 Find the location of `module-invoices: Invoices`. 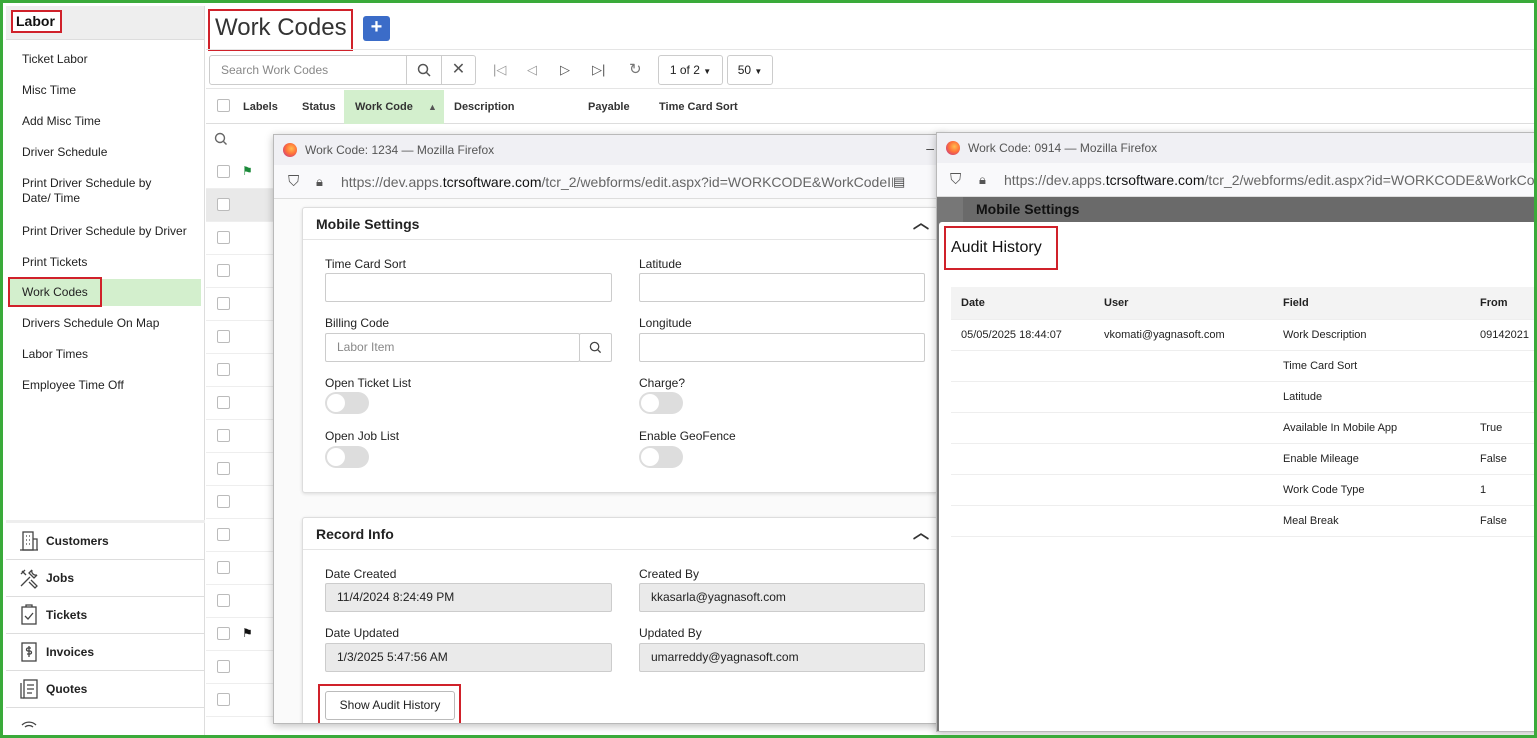

module-invoices: Invoices is located at coordinates (105, 652).